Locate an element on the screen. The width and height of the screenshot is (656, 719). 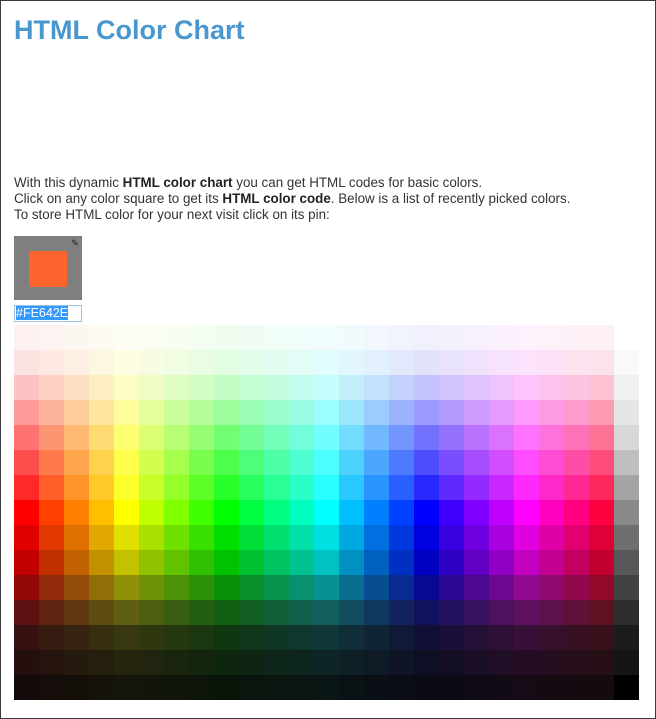
recent-color-card: ✎ is located at coordinates (48, 268).